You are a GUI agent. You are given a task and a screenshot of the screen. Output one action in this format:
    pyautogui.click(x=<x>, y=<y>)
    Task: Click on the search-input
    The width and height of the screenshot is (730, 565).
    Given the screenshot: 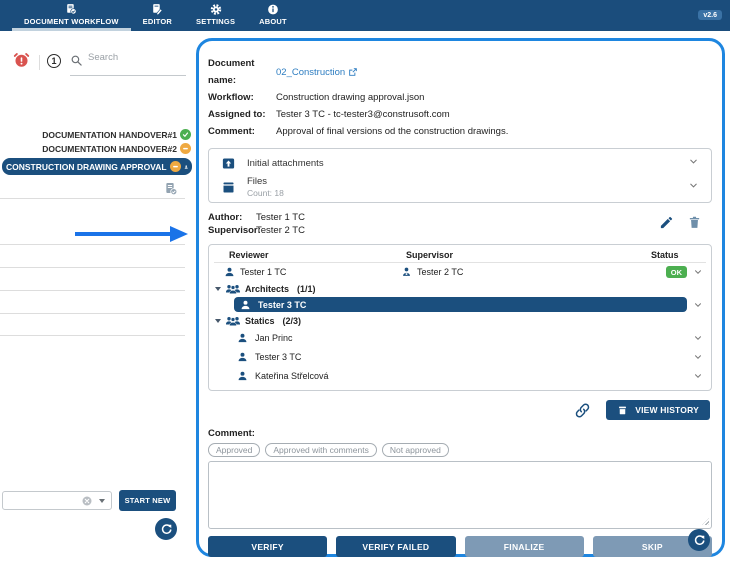 What is the action you would take?
    pyautogui.click(x=136, y=57)
    